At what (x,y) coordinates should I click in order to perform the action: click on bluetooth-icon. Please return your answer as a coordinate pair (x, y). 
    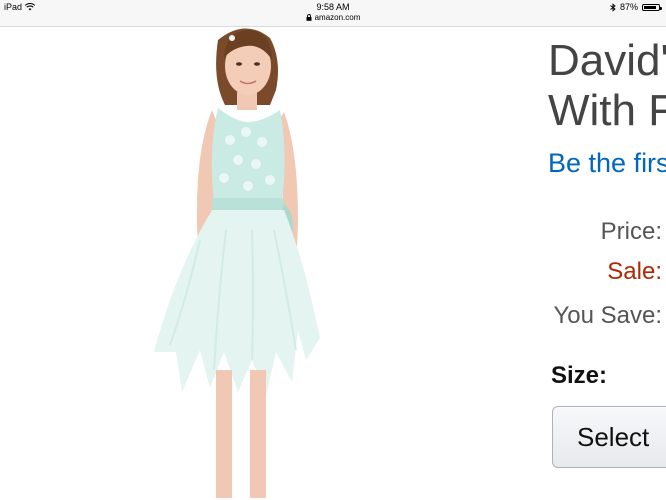
    Looking at the image, I should click on (613, 7).